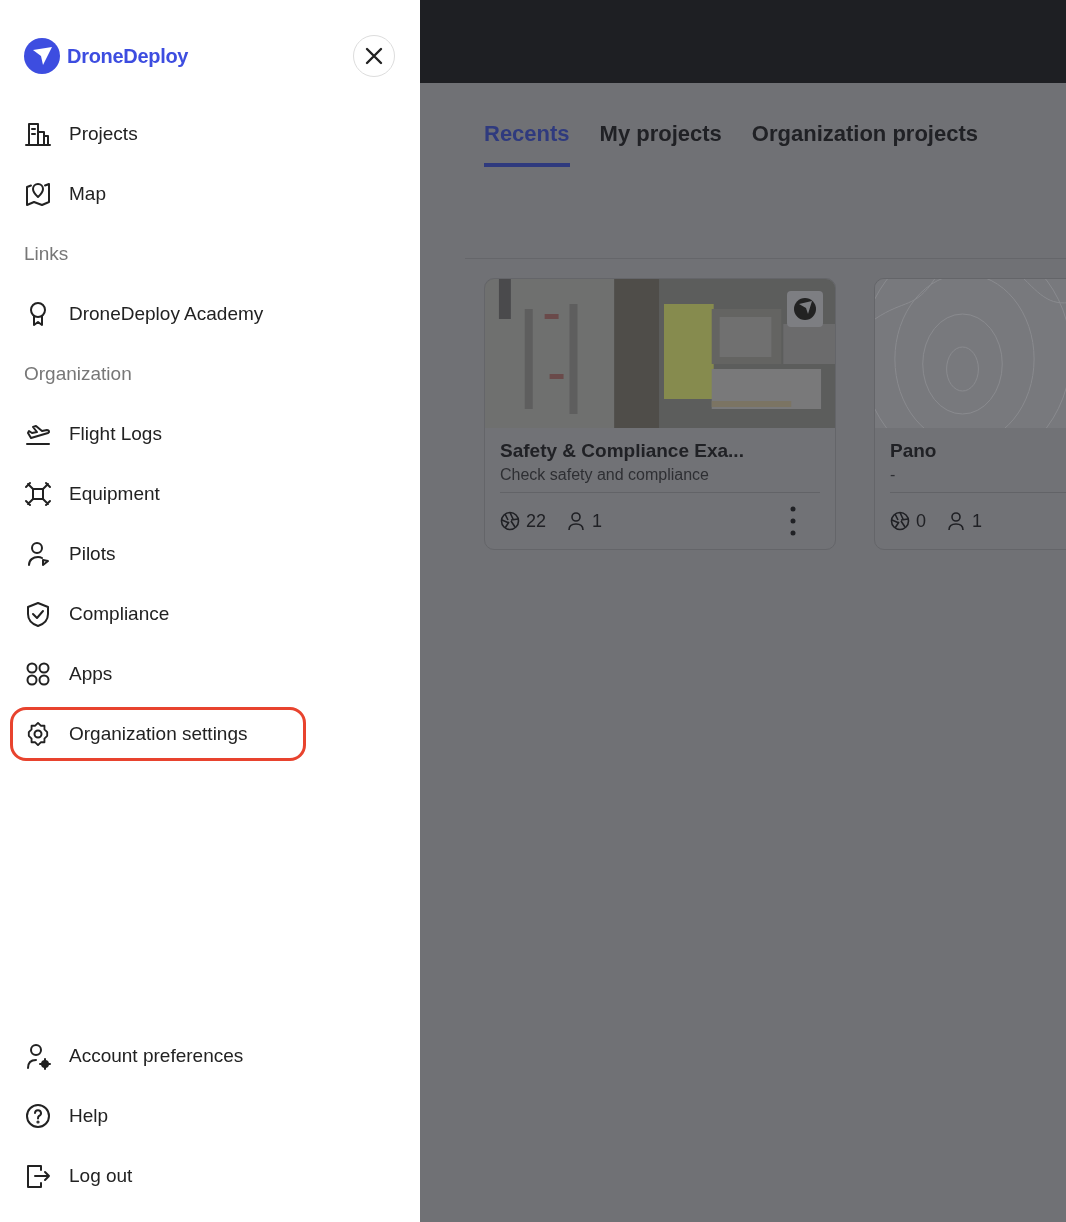  I want to click on logo-icon, so click(42, 56).